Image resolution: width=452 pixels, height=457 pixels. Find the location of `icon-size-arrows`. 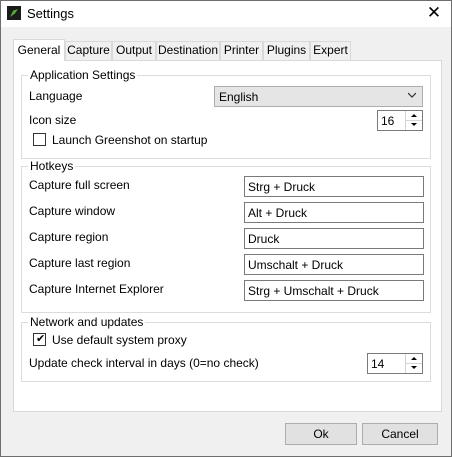

icon-size-arrows is located at coordinates (413, 120).